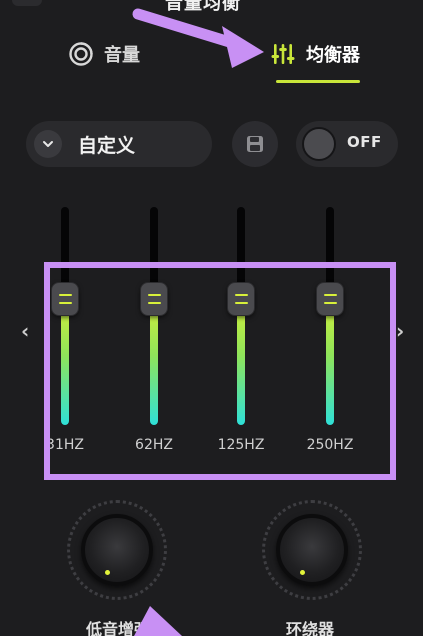 The width and height of the screenshot is (423, 636). What do you see at coordinates (198, 38) in the screenshot?
I see `annotation-arrow-top` at bounding box center [198, 38].